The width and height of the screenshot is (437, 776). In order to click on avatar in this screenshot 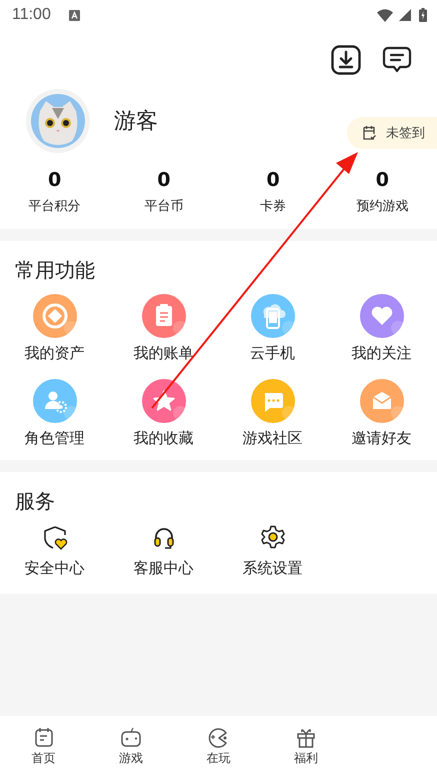, I will do `click(58, 121)`.